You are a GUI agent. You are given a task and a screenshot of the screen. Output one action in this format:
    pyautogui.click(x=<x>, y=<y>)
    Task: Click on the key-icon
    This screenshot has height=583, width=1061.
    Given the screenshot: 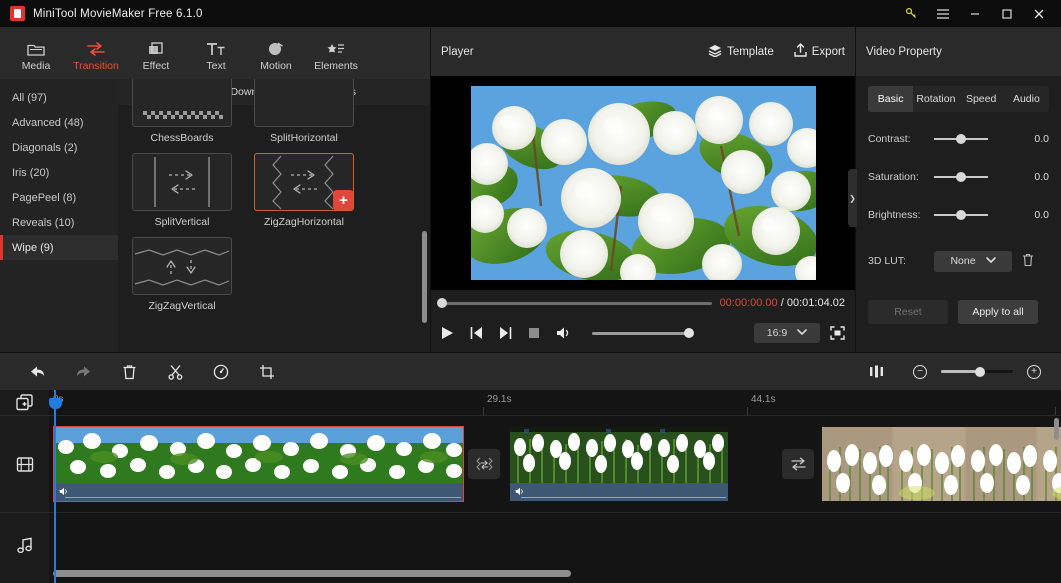 What is the action you would take?
    pyautogui.click(x=911, y=13)
    